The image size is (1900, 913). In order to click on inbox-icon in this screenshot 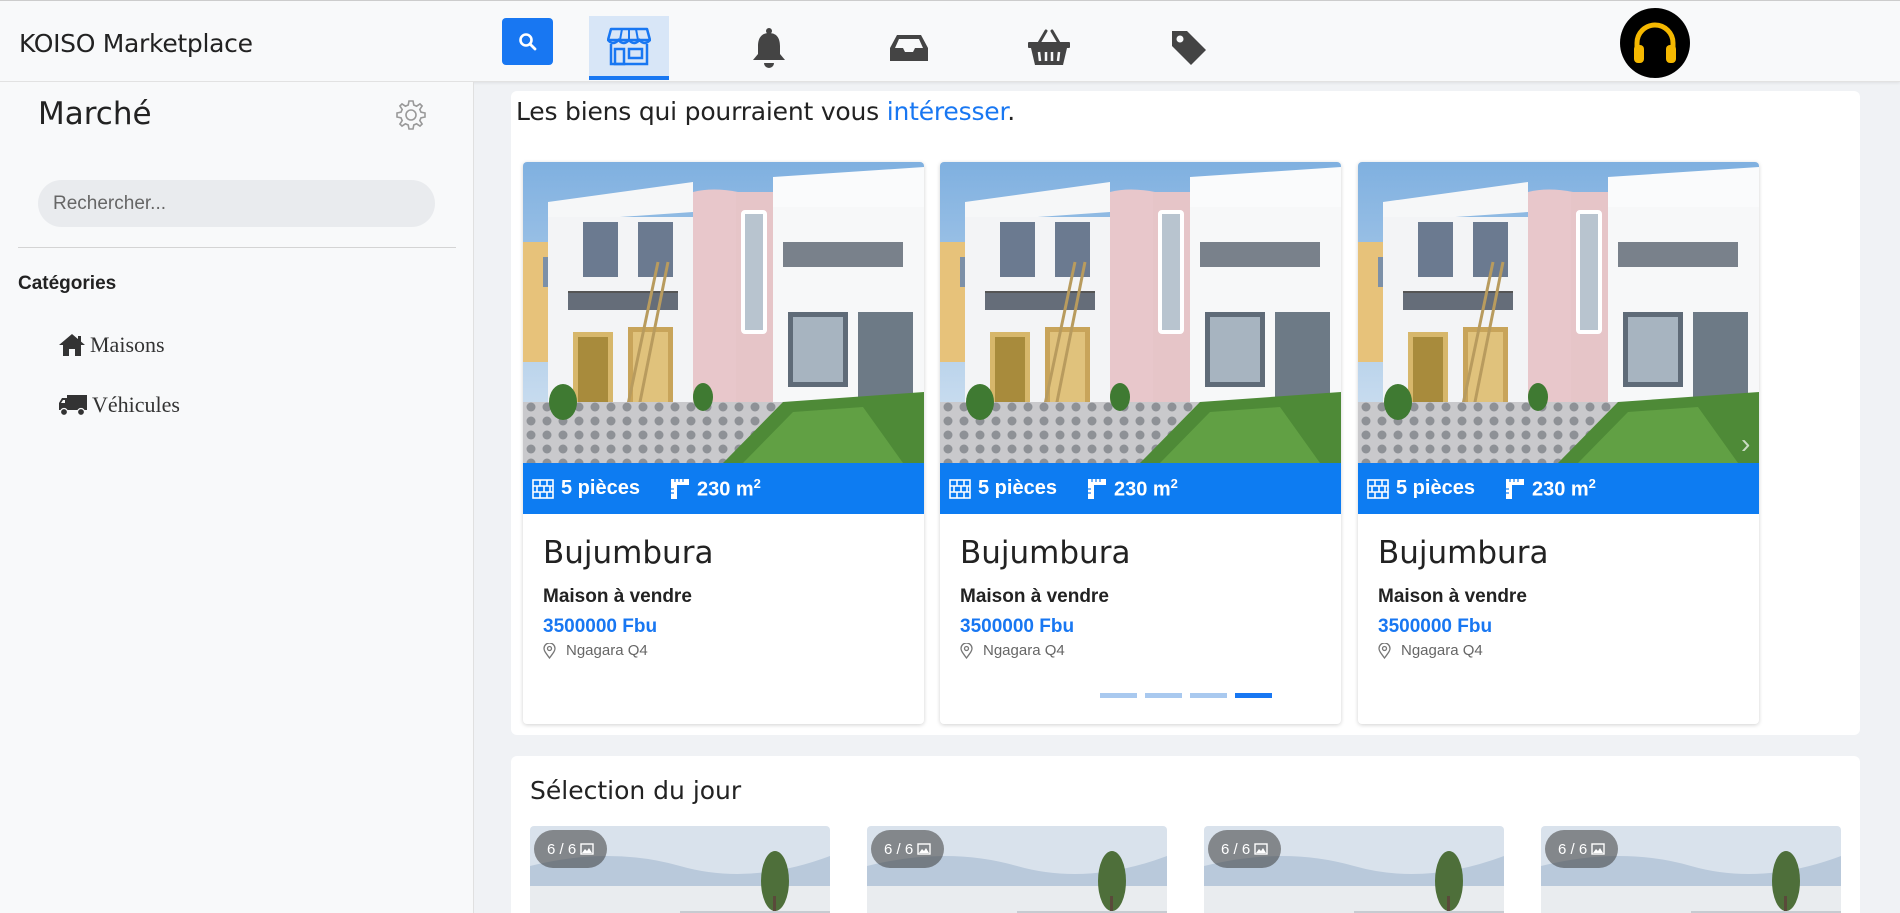, I will do `click(909, 48)`.